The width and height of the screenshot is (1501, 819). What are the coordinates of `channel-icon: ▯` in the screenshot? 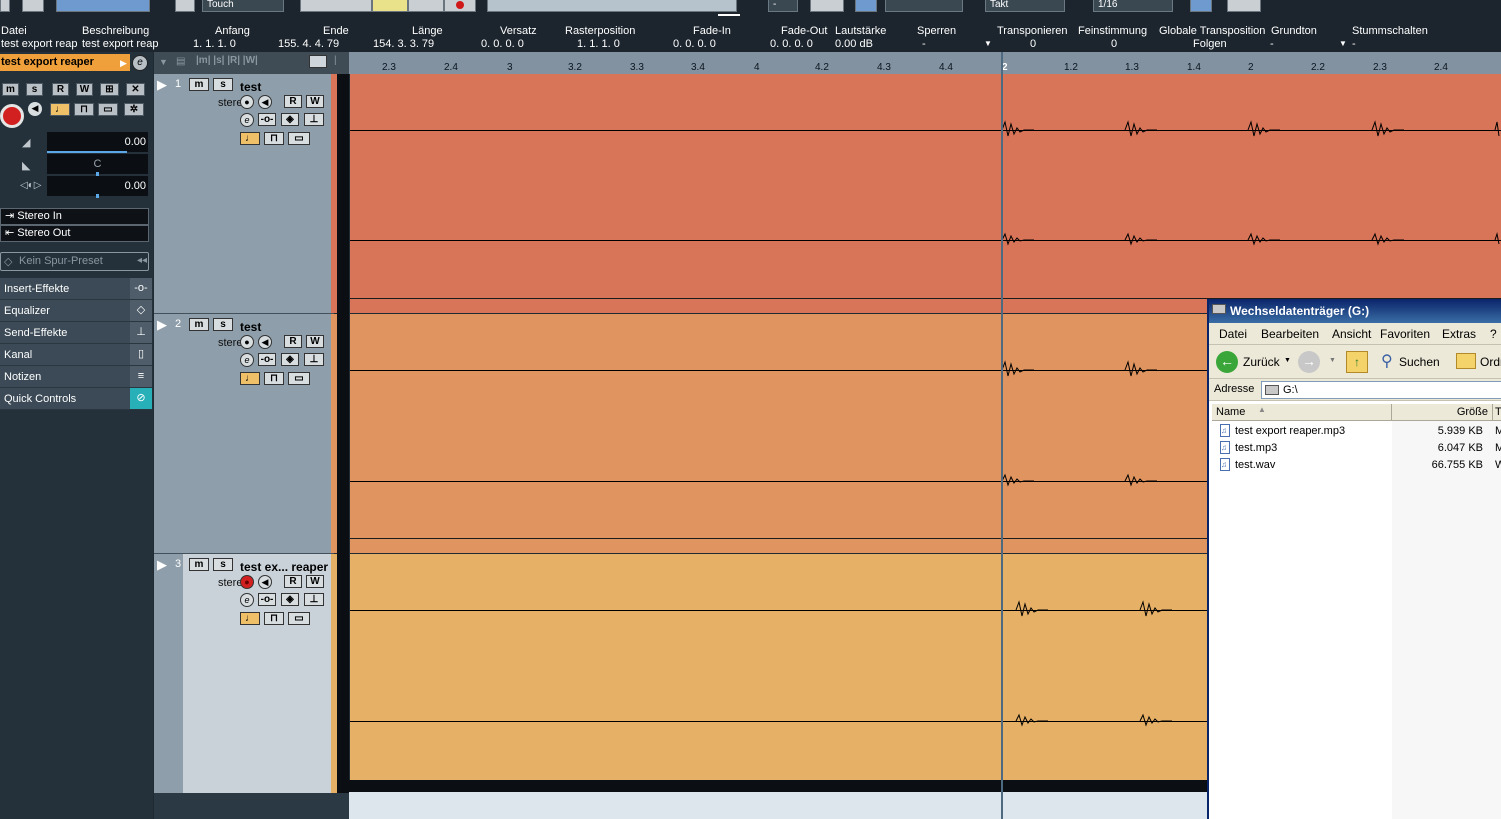 It's located at (141, 354).